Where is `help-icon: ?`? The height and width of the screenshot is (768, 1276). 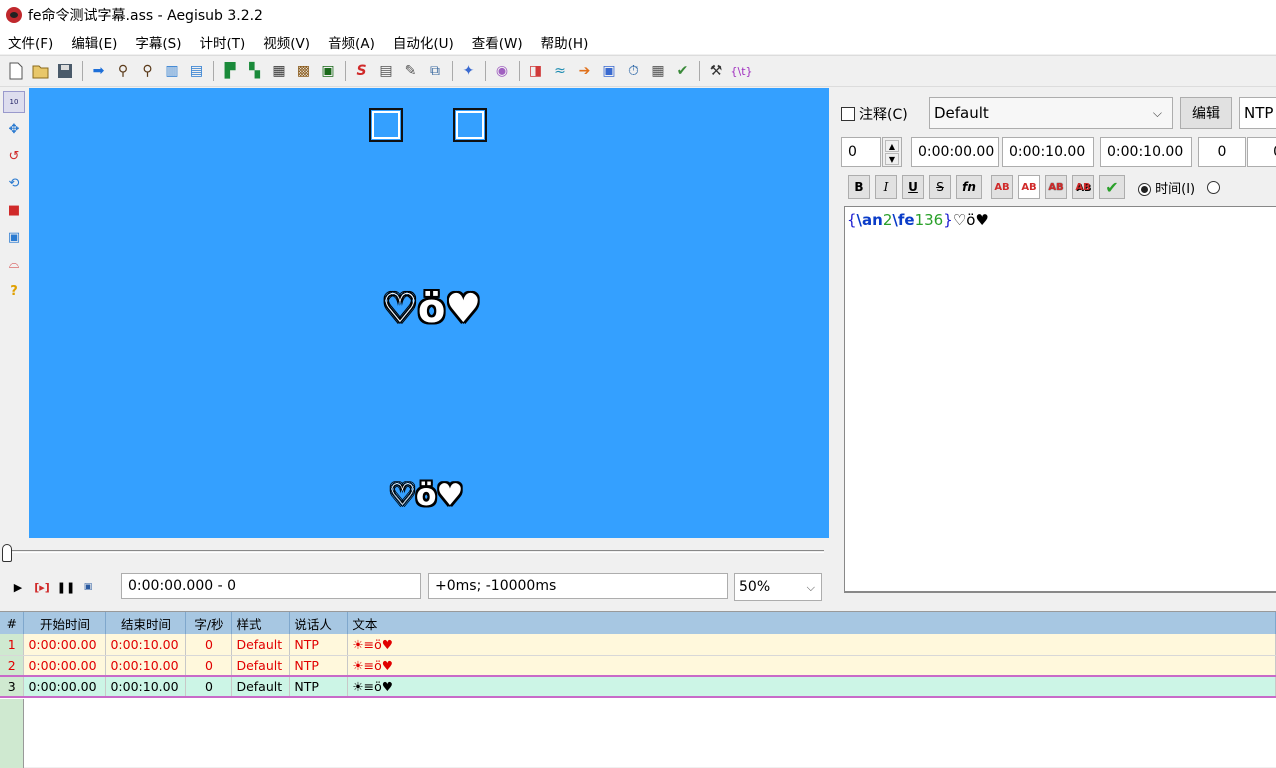
help-icon: ? is located at coordinates (14, 291).